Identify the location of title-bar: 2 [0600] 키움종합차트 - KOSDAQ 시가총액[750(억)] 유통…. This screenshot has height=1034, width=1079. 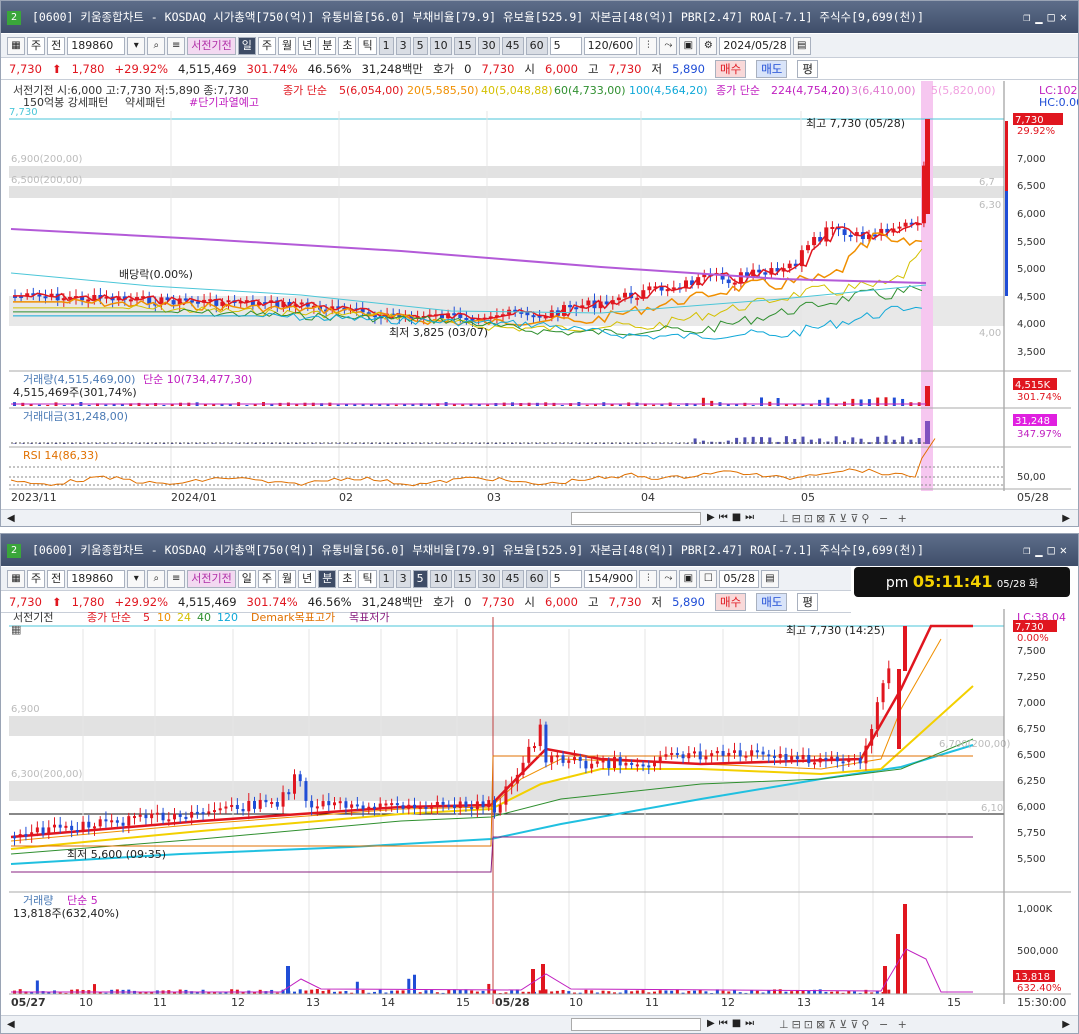
(539, 17).